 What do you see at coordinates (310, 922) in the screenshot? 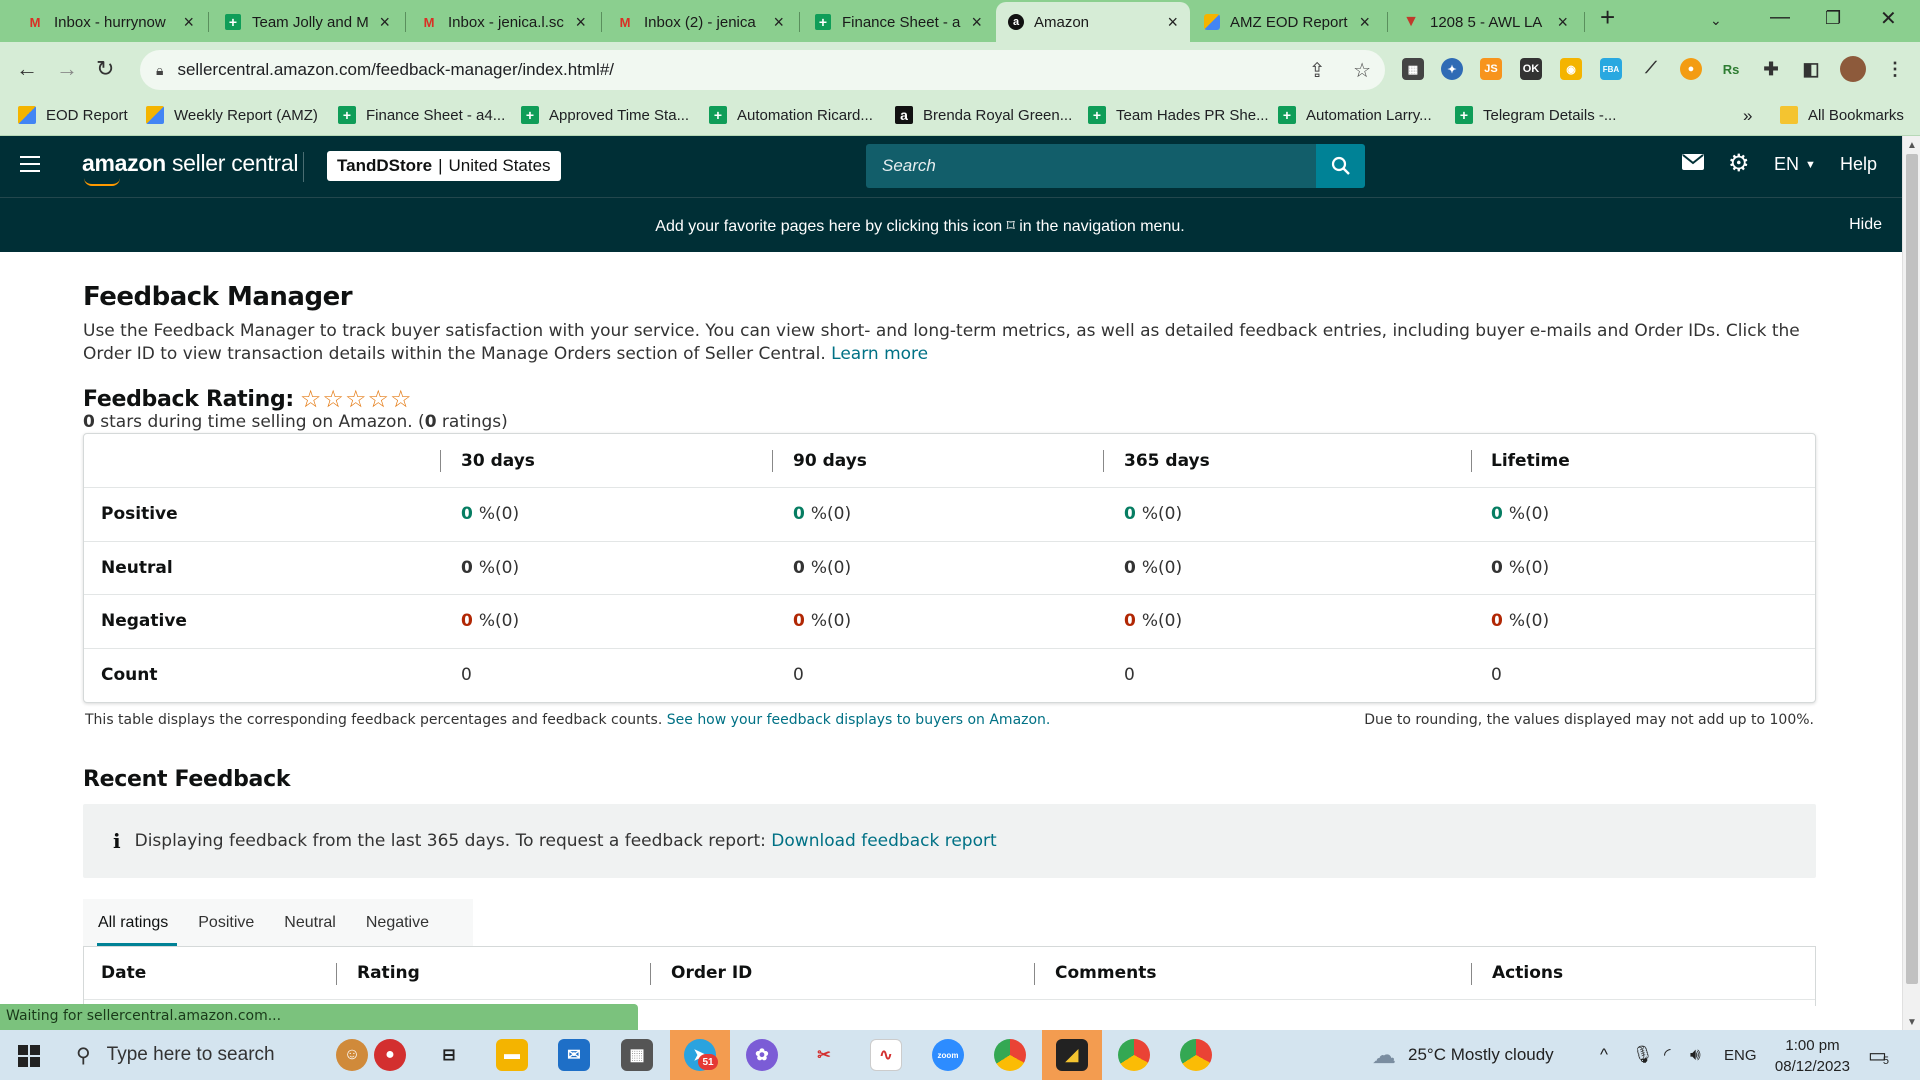
I see `tab-neutral: Neutral` at bounding box center [310, 922].